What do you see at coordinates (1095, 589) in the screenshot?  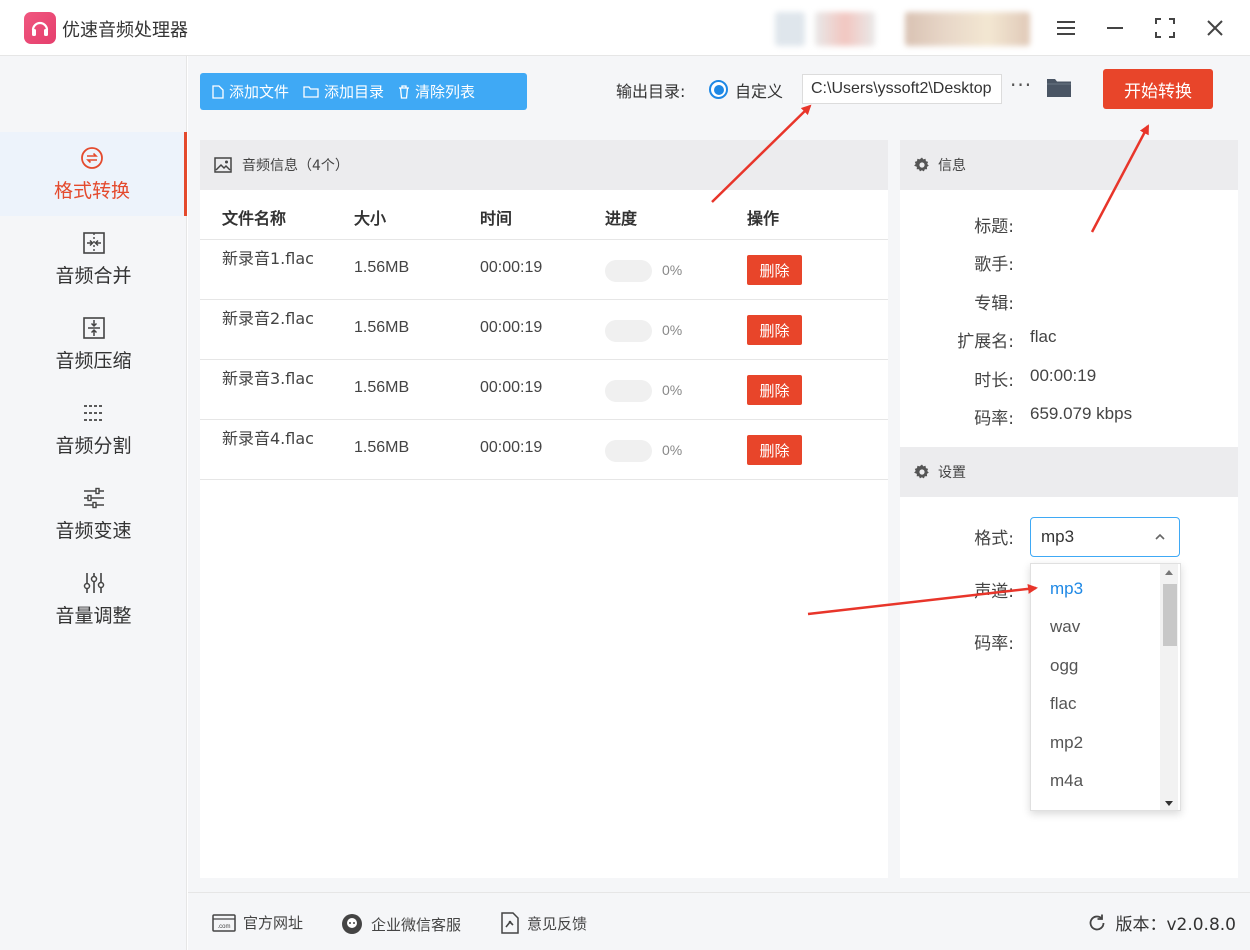 I see `format-option-mp3: mp3` at bounding box center [1095, 589].